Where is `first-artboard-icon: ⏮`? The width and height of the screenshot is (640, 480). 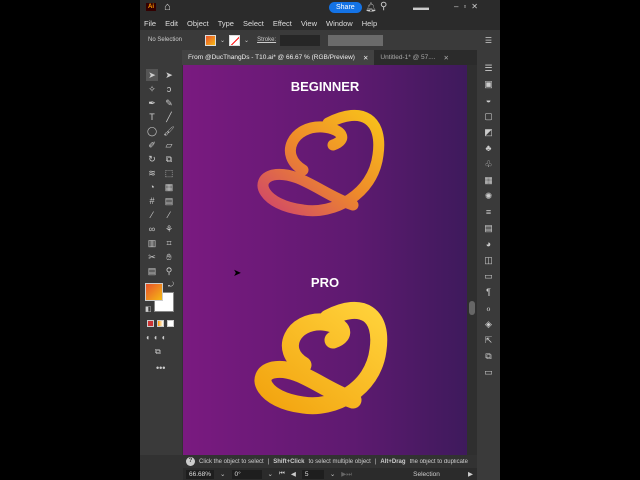 first-artboard-icon: ⏮ is located at coordinates (282, 474).